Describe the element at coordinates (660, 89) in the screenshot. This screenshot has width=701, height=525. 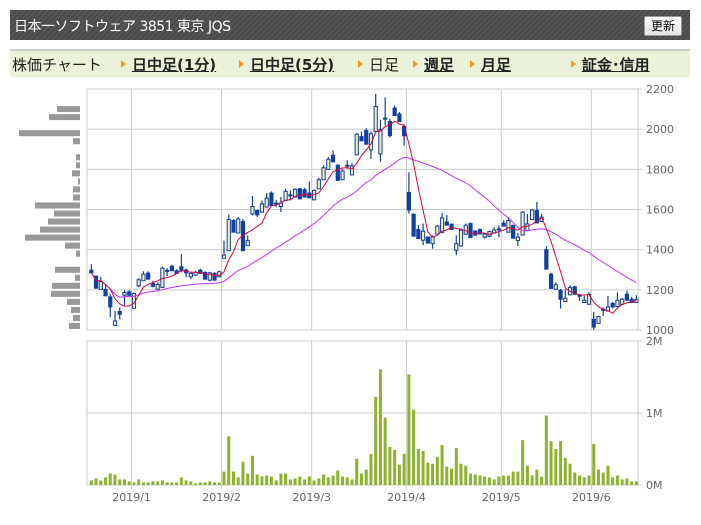
I see `price-tick-label: 2200` at that location.